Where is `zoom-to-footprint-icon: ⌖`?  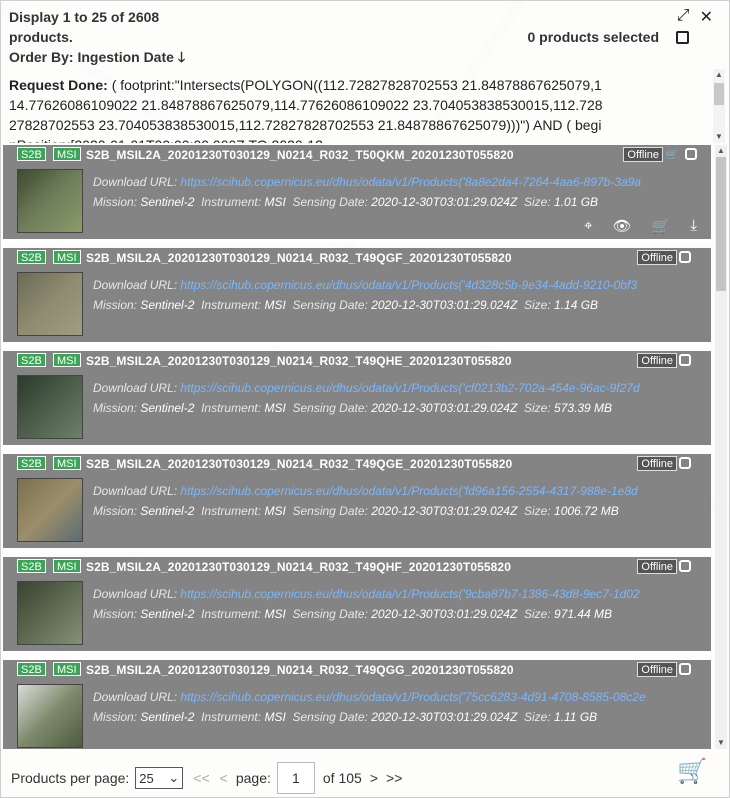 zoom-to-footprint-icon: ⌖ is located at coordinates (588, 226).